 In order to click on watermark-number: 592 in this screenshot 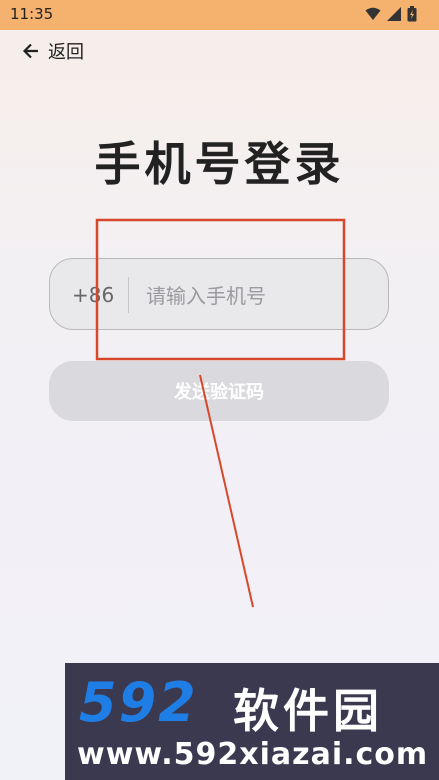, I will do `click(138, 702)`.